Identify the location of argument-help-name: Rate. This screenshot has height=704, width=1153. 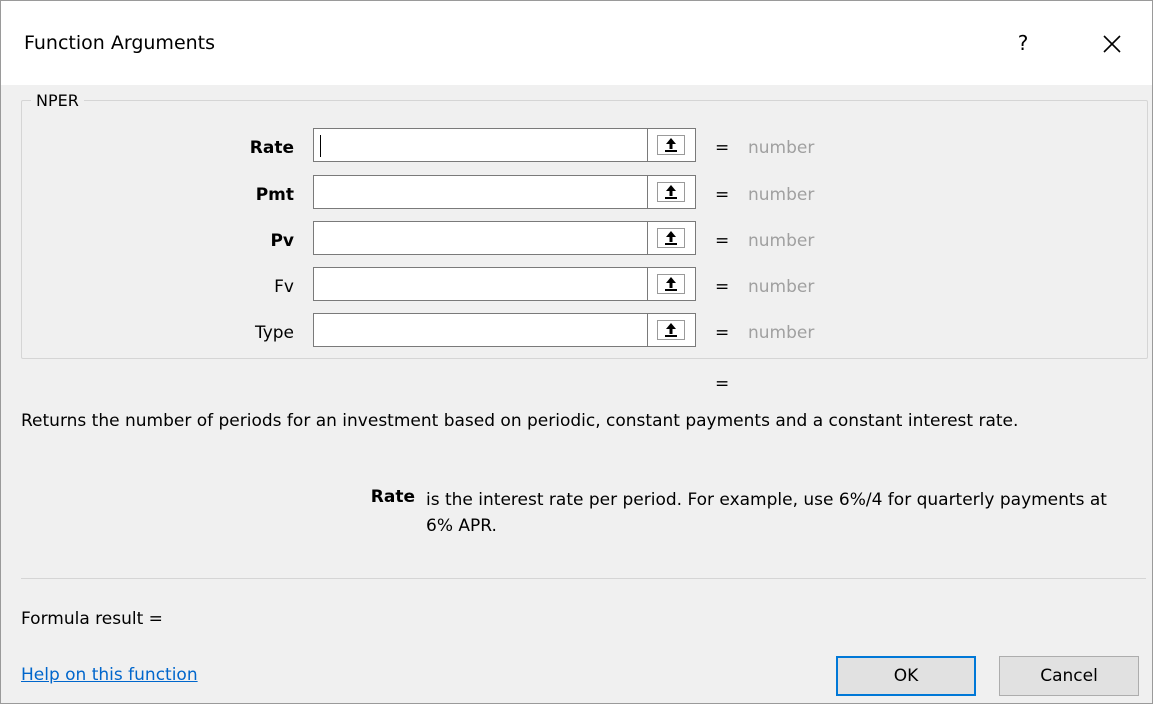
(392, 497).